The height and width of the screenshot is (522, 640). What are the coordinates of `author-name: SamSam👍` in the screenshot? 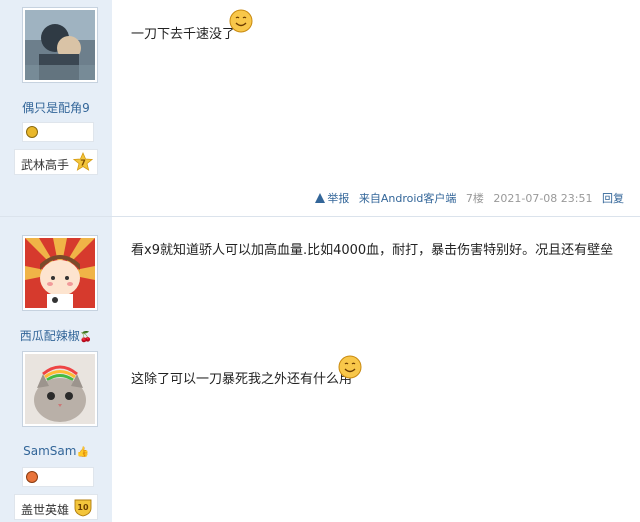 It's located at (56, 451).